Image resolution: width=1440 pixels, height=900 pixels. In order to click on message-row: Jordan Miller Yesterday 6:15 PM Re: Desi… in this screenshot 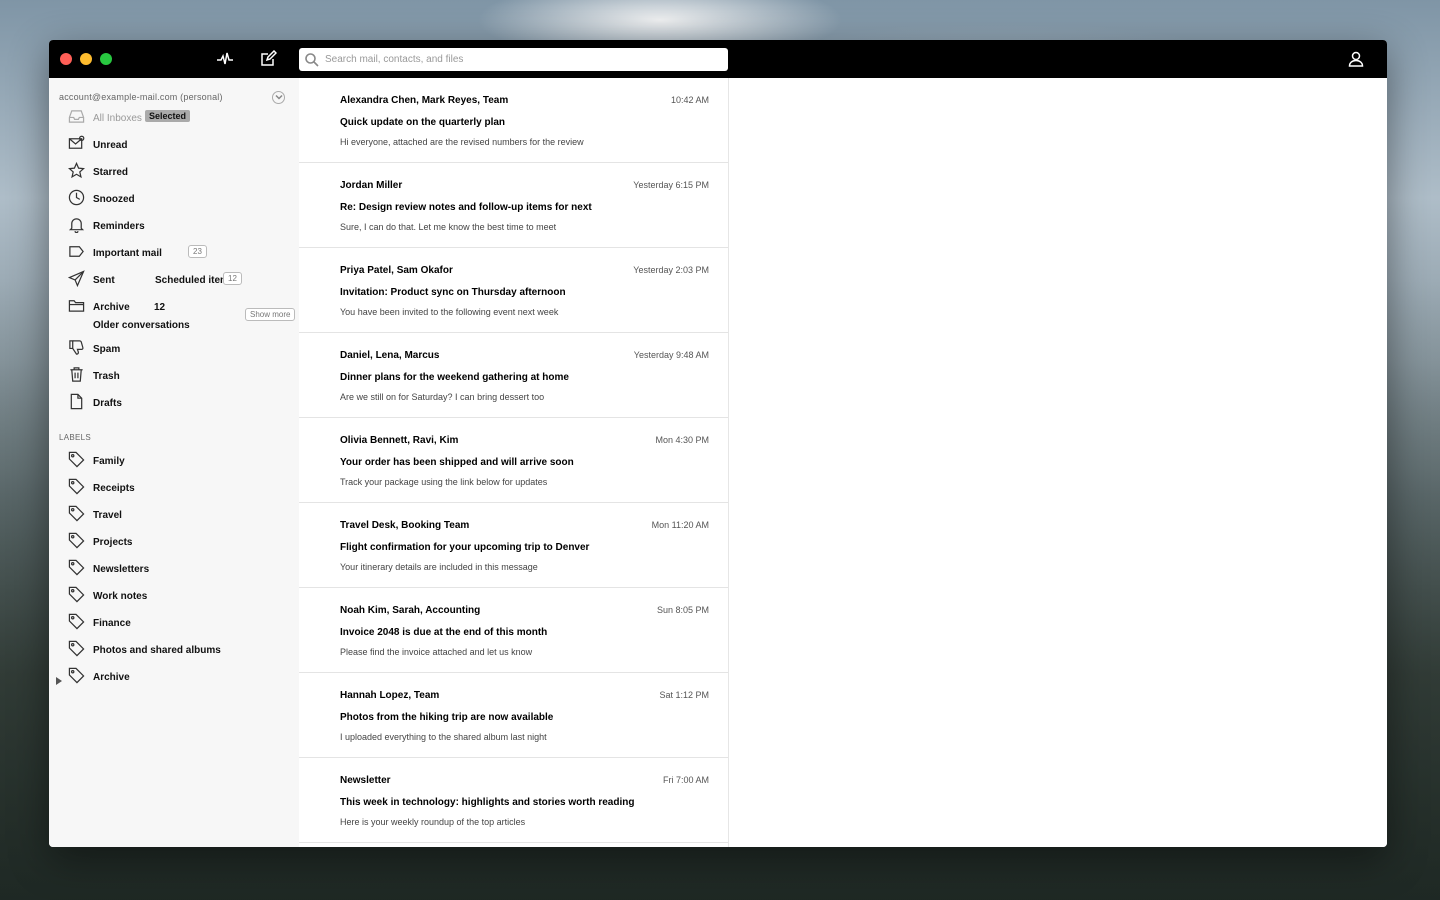, I will do `click(513, 205)`.